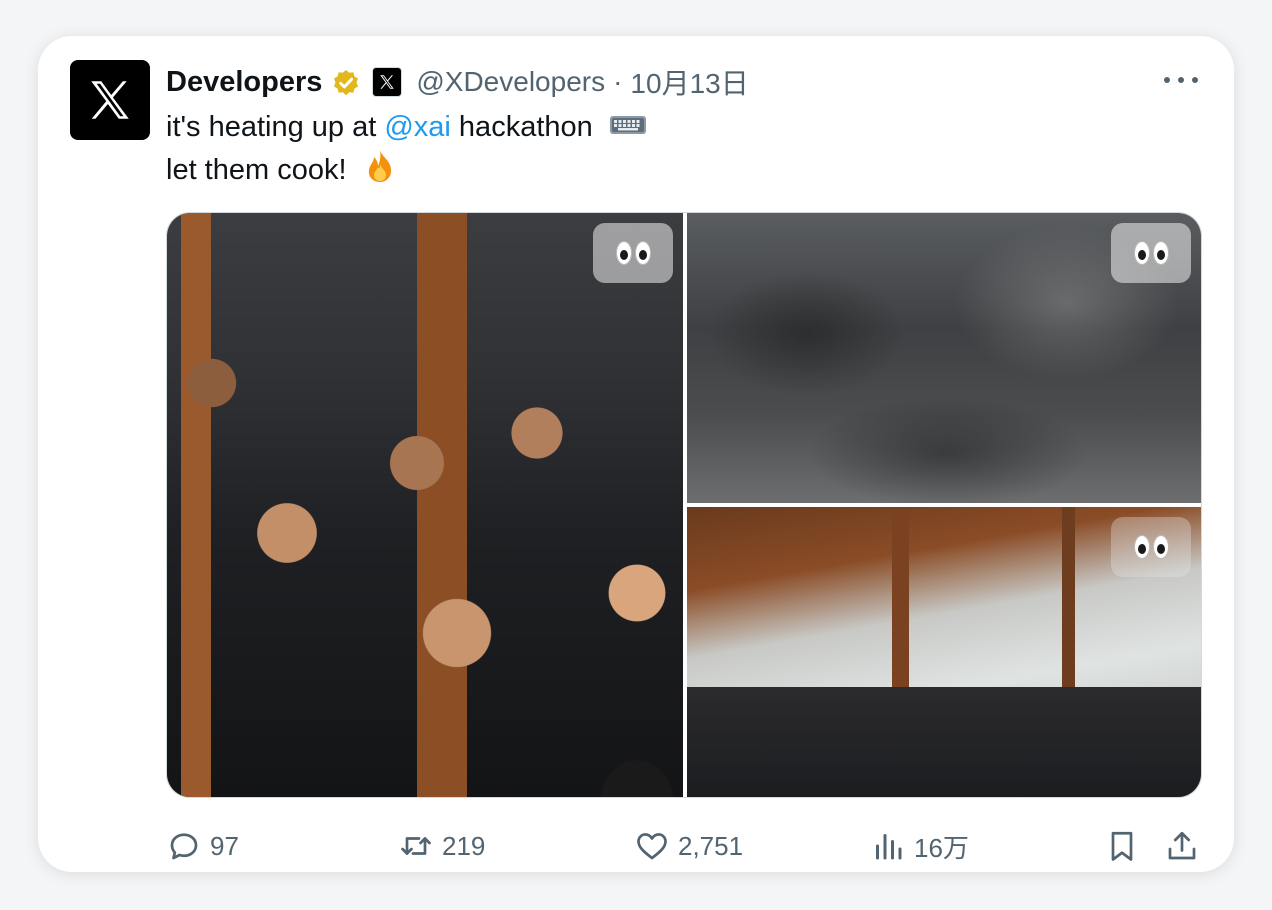  Describe the element at coordinates (464, 845) in the screenshot. I see `retweet-count: 219` at that location.